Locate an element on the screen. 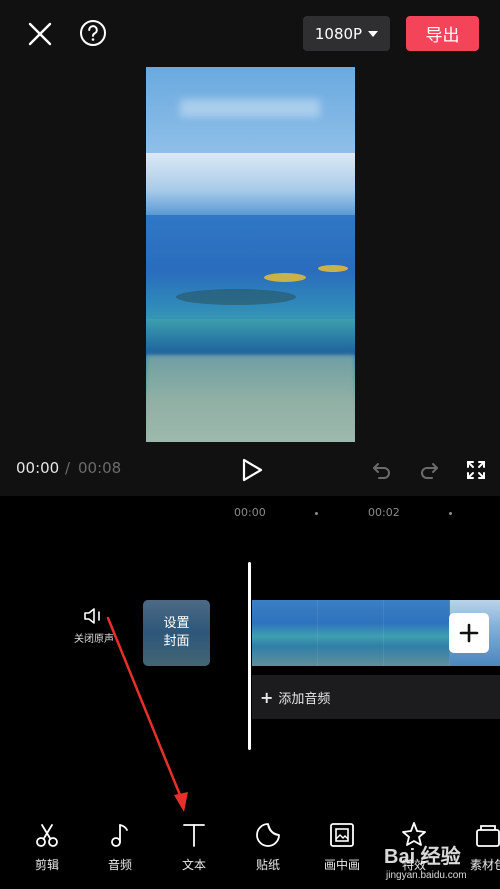 This screenshot has width=500, height=889. tool-label: 文本 is located at coordinates (193, 865).